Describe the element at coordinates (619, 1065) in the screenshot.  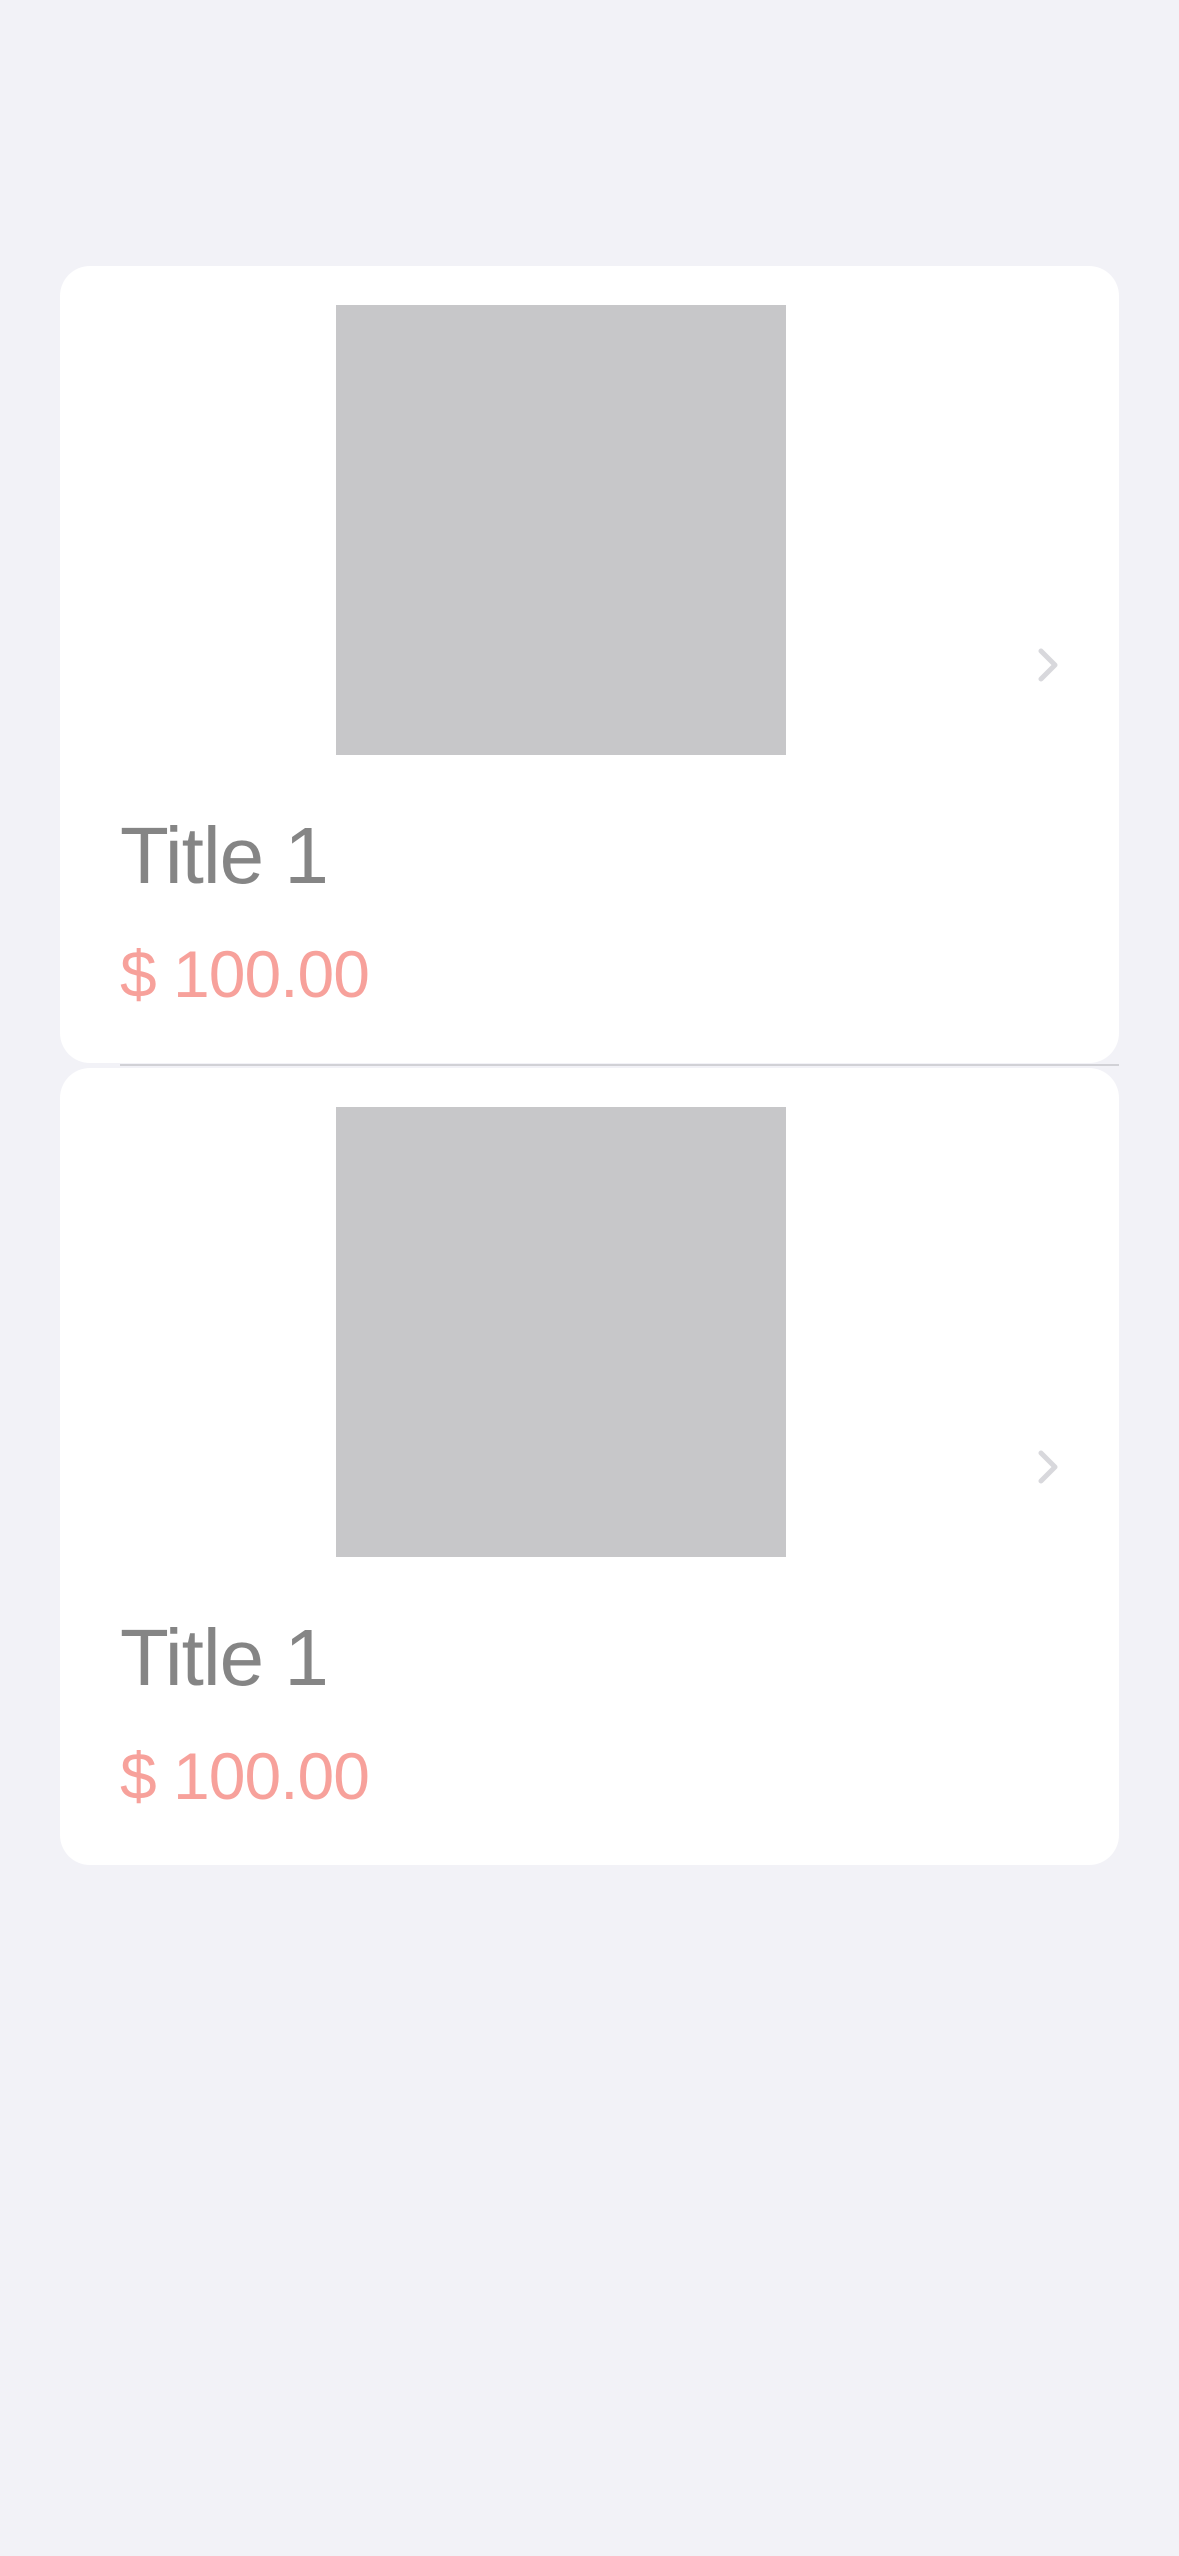
I see `divider` at that location.